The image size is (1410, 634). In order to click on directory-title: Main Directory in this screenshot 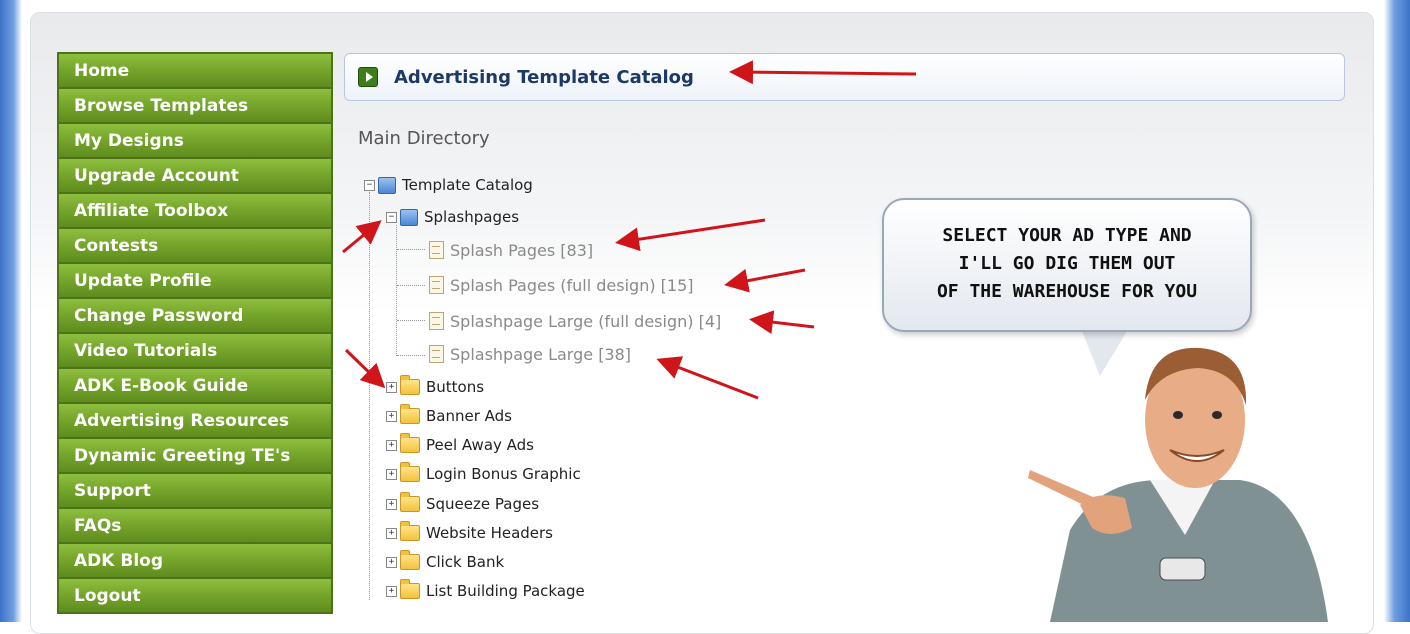, I will do `click(424, 138)`.